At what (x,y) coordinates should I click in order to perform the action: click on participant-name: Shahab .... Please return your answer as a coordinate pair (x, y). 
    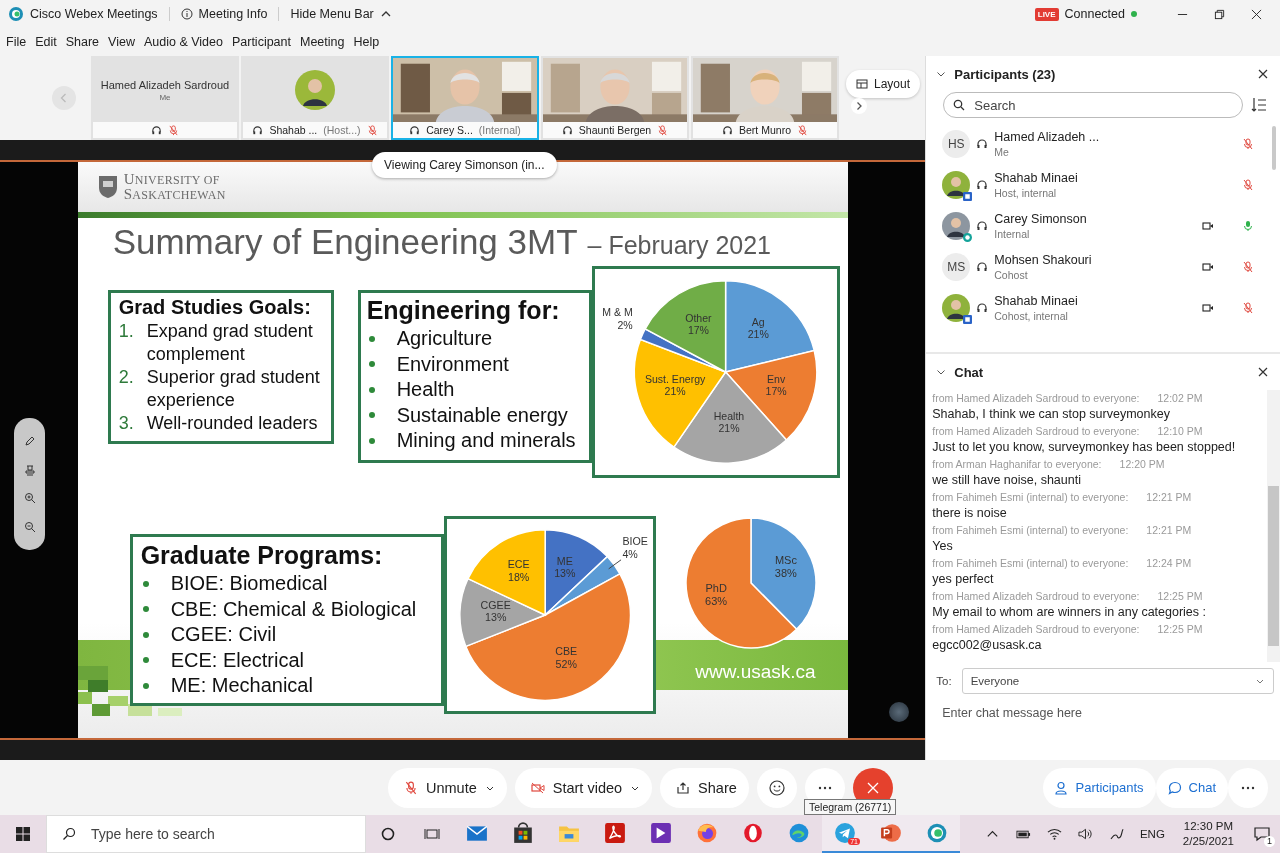
    Looking at the image, I should click on (293, 130).